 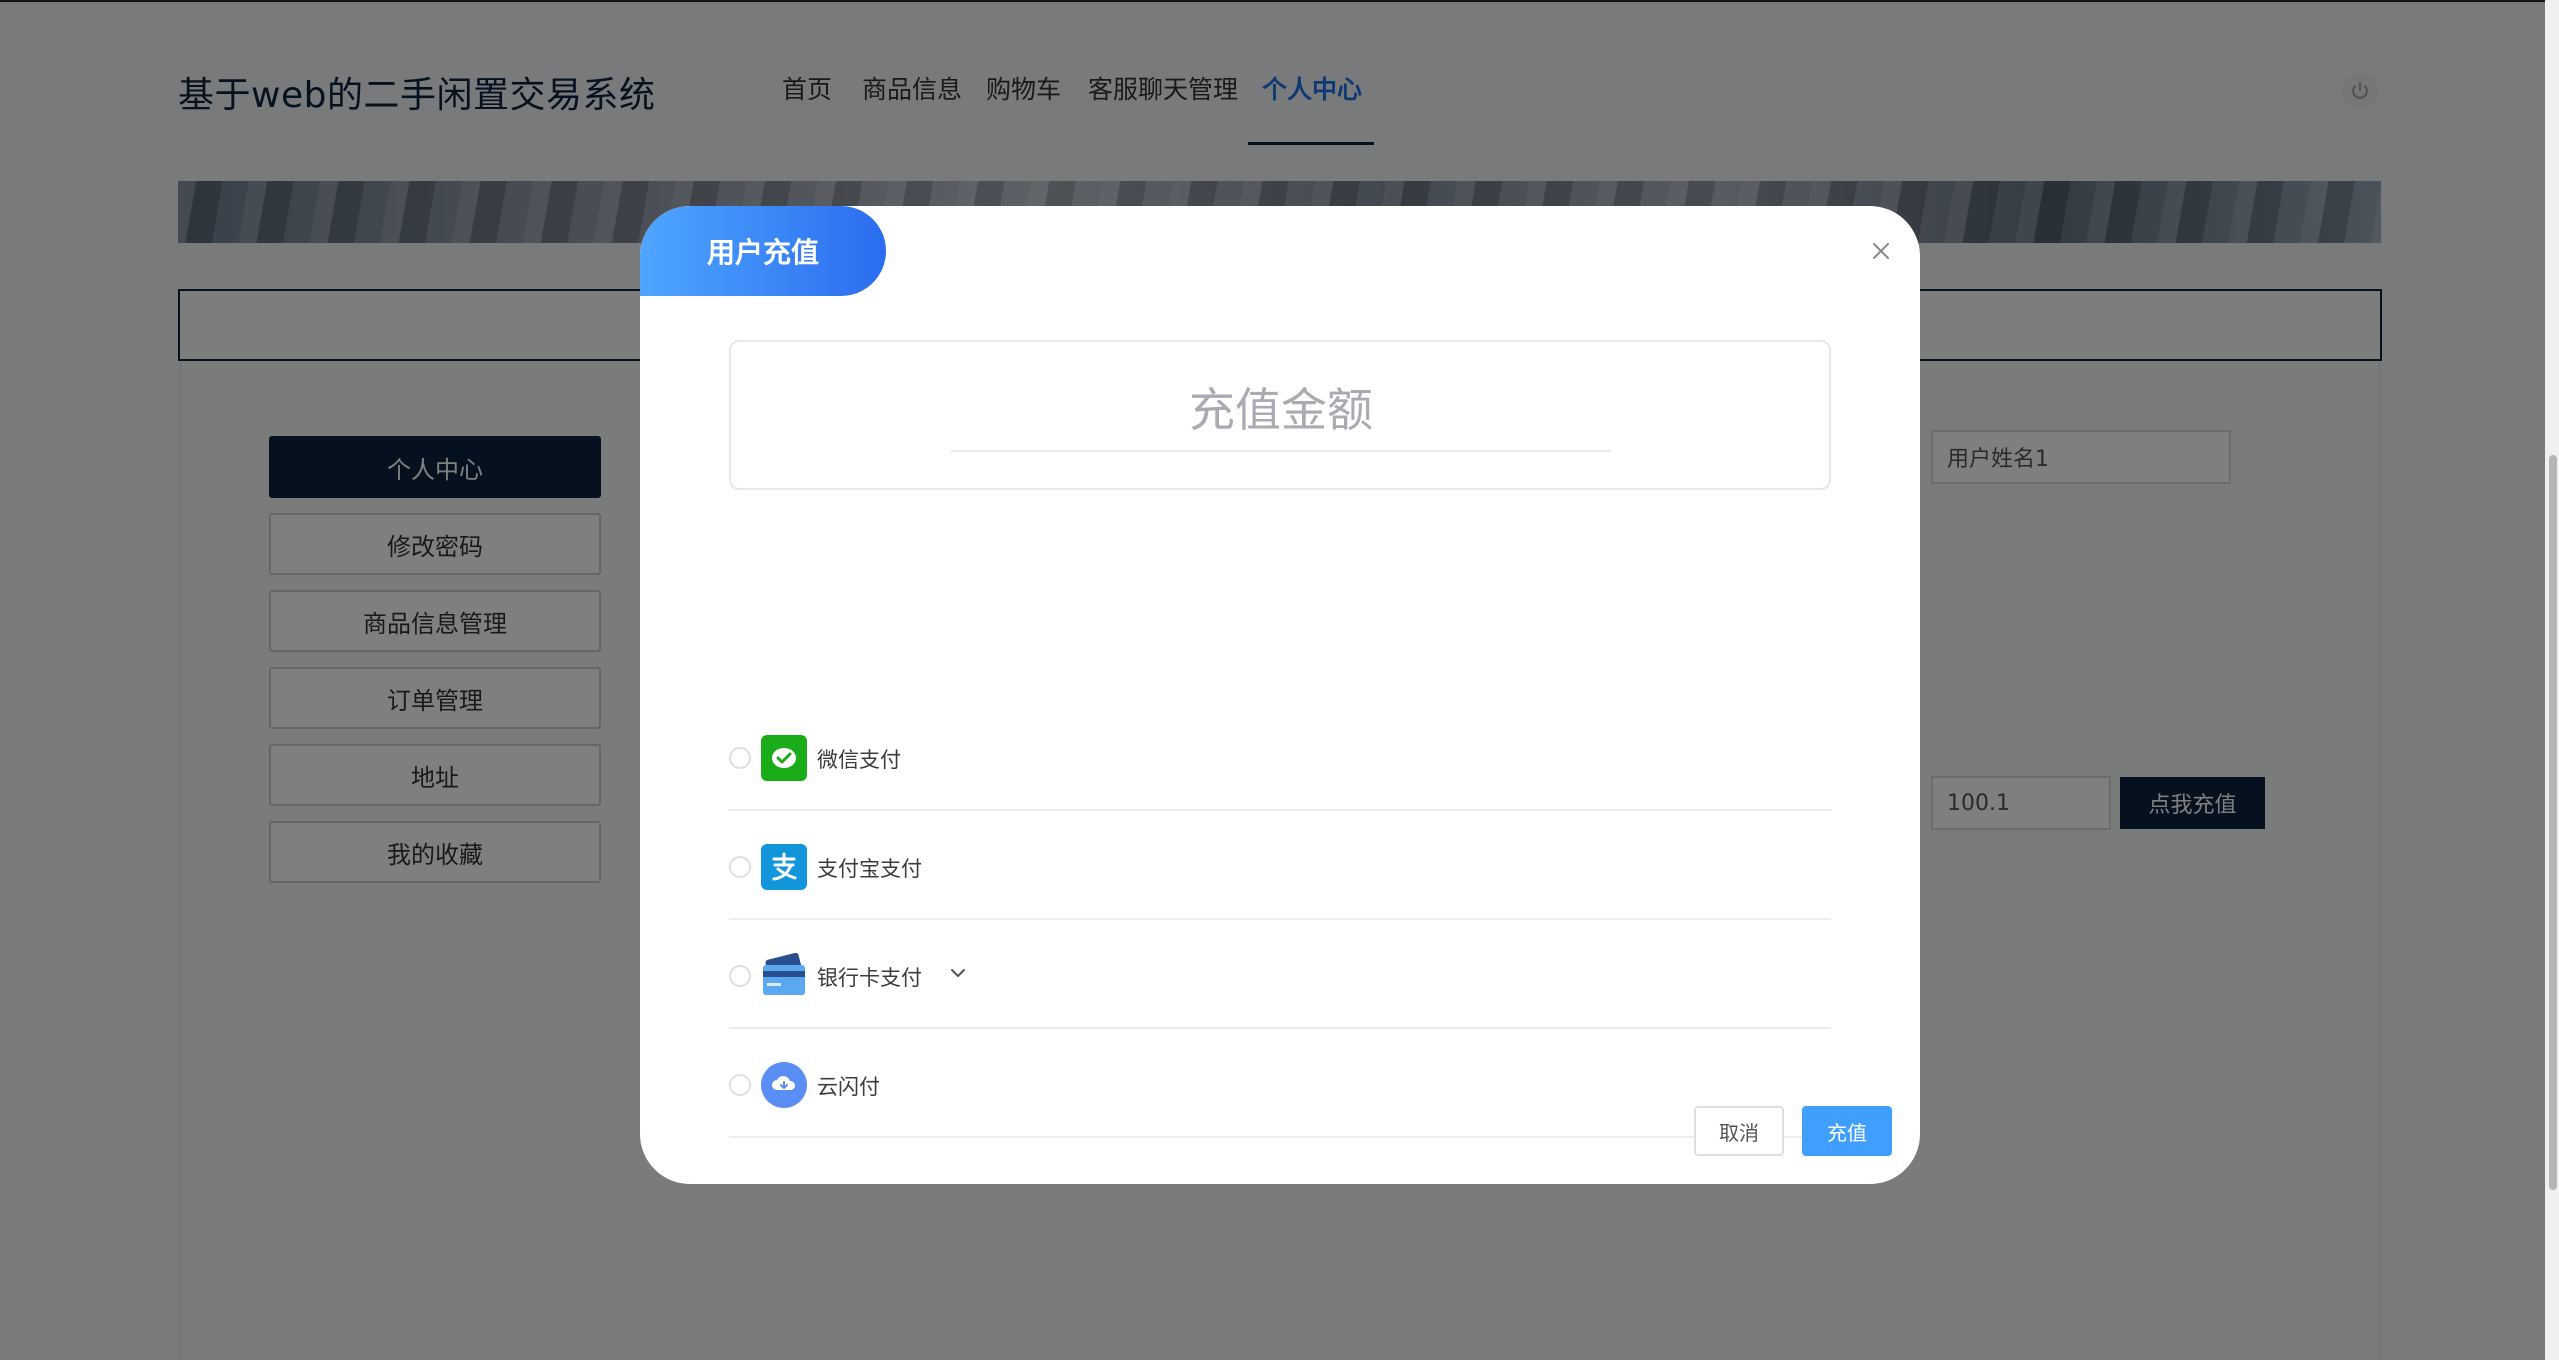 What do you see at coordinates (2553, 822) in the screenshot?
I see `page-scrollbar-thumb` at bounding box center [2553, 822].